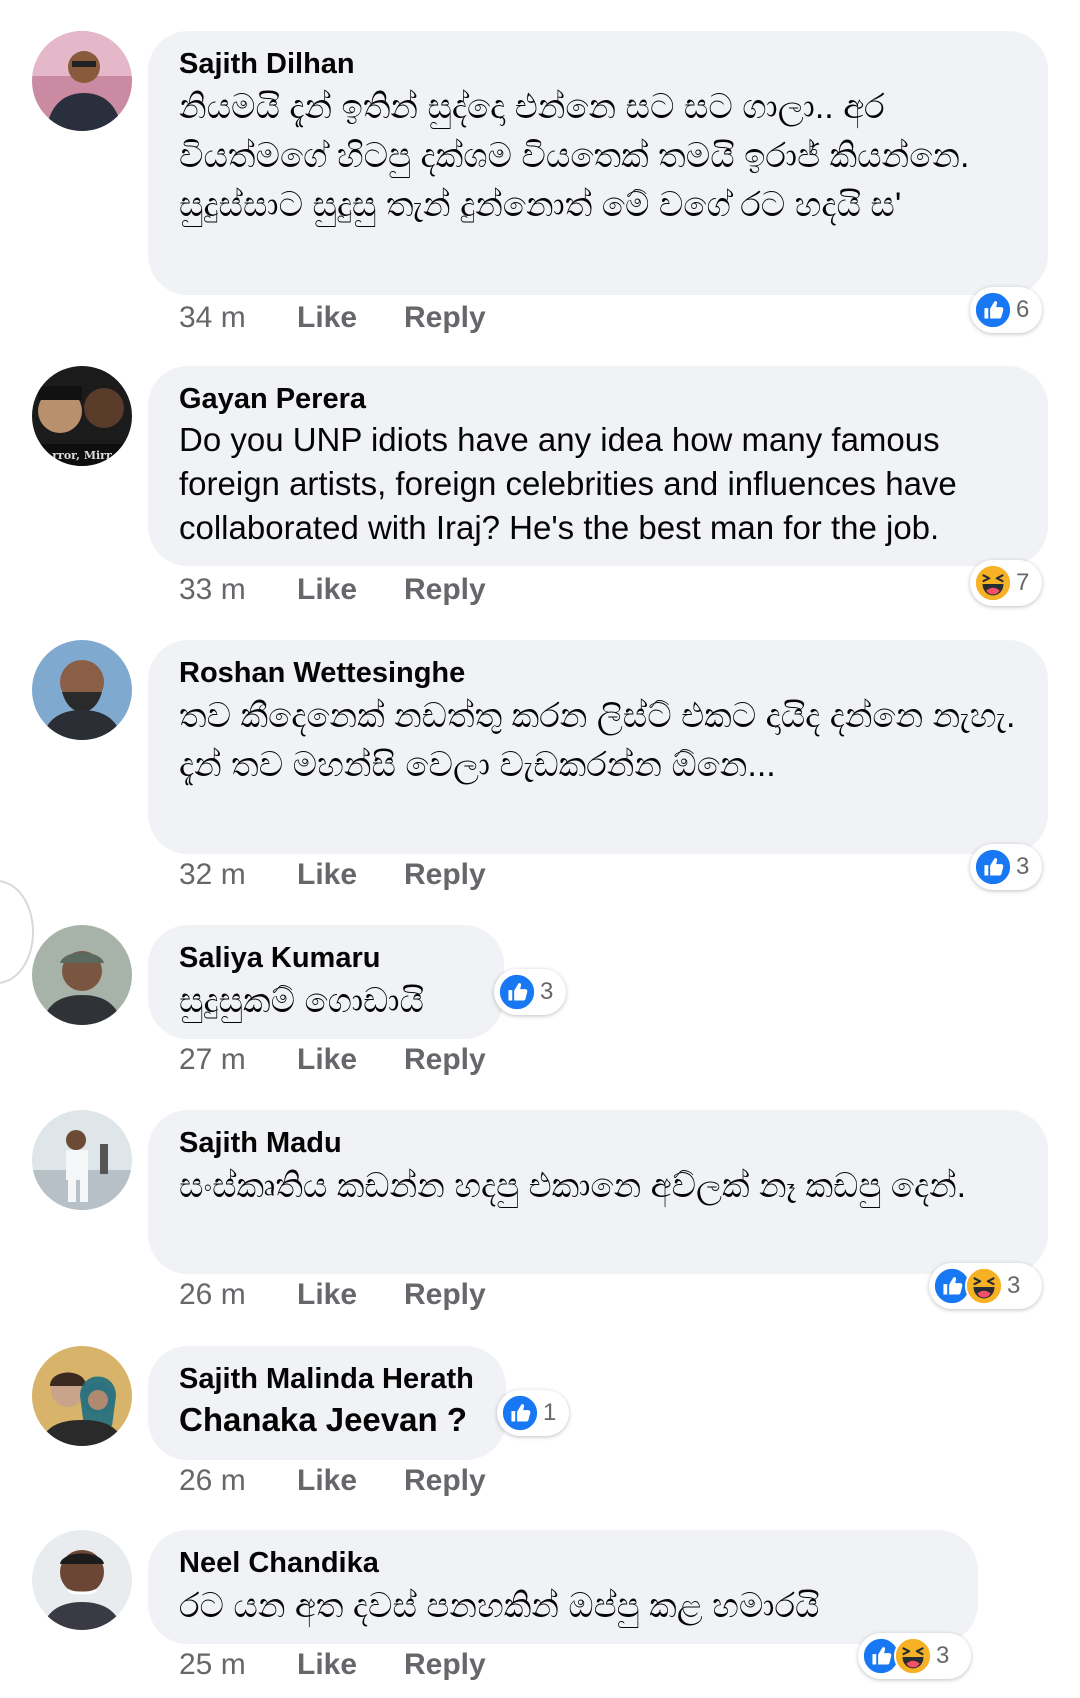 The height and width of the screenshot is (1698, 1080). What do you see at coordinates (597, 399) in the screenshot?
I see `comment-author: Gayan Perera` at bounding box center [597, 399].